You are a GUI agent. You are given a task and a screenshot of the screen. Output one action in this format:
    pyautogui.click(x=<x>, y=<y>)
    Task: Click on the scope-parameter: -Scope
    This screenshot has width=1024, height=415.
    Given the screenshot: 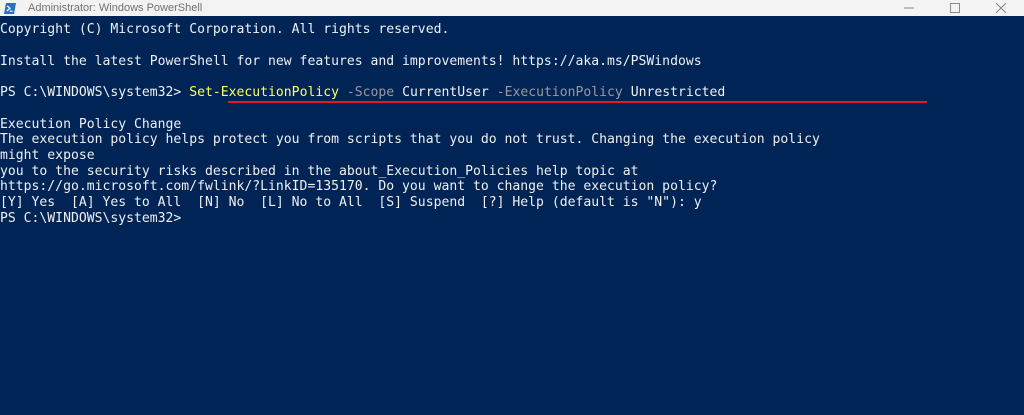 What is the action you would take?
    pyautogui.click(x=370, y=92)
    